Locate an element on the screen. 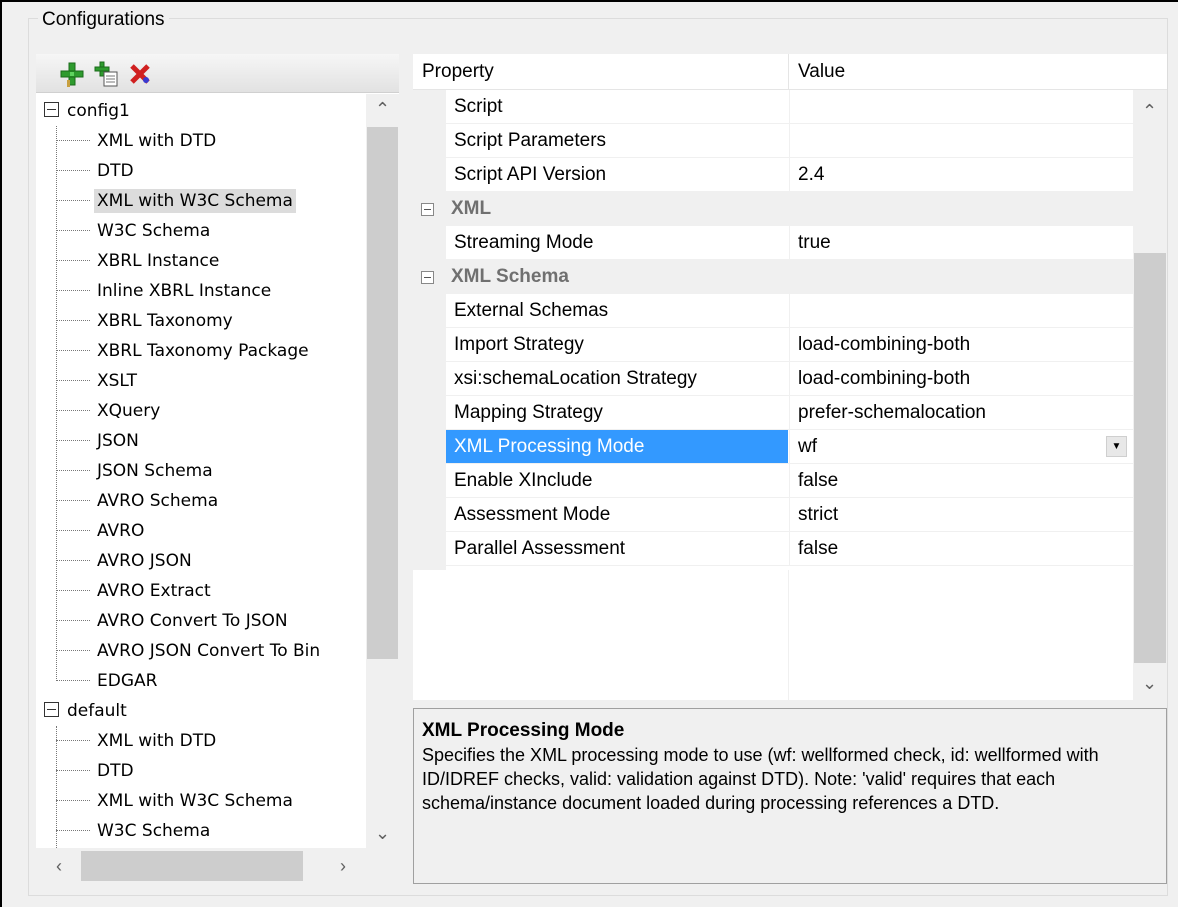 This screenshot has height=907, width=1178. grid-header: Property Value is located at coordinates (790, 72).